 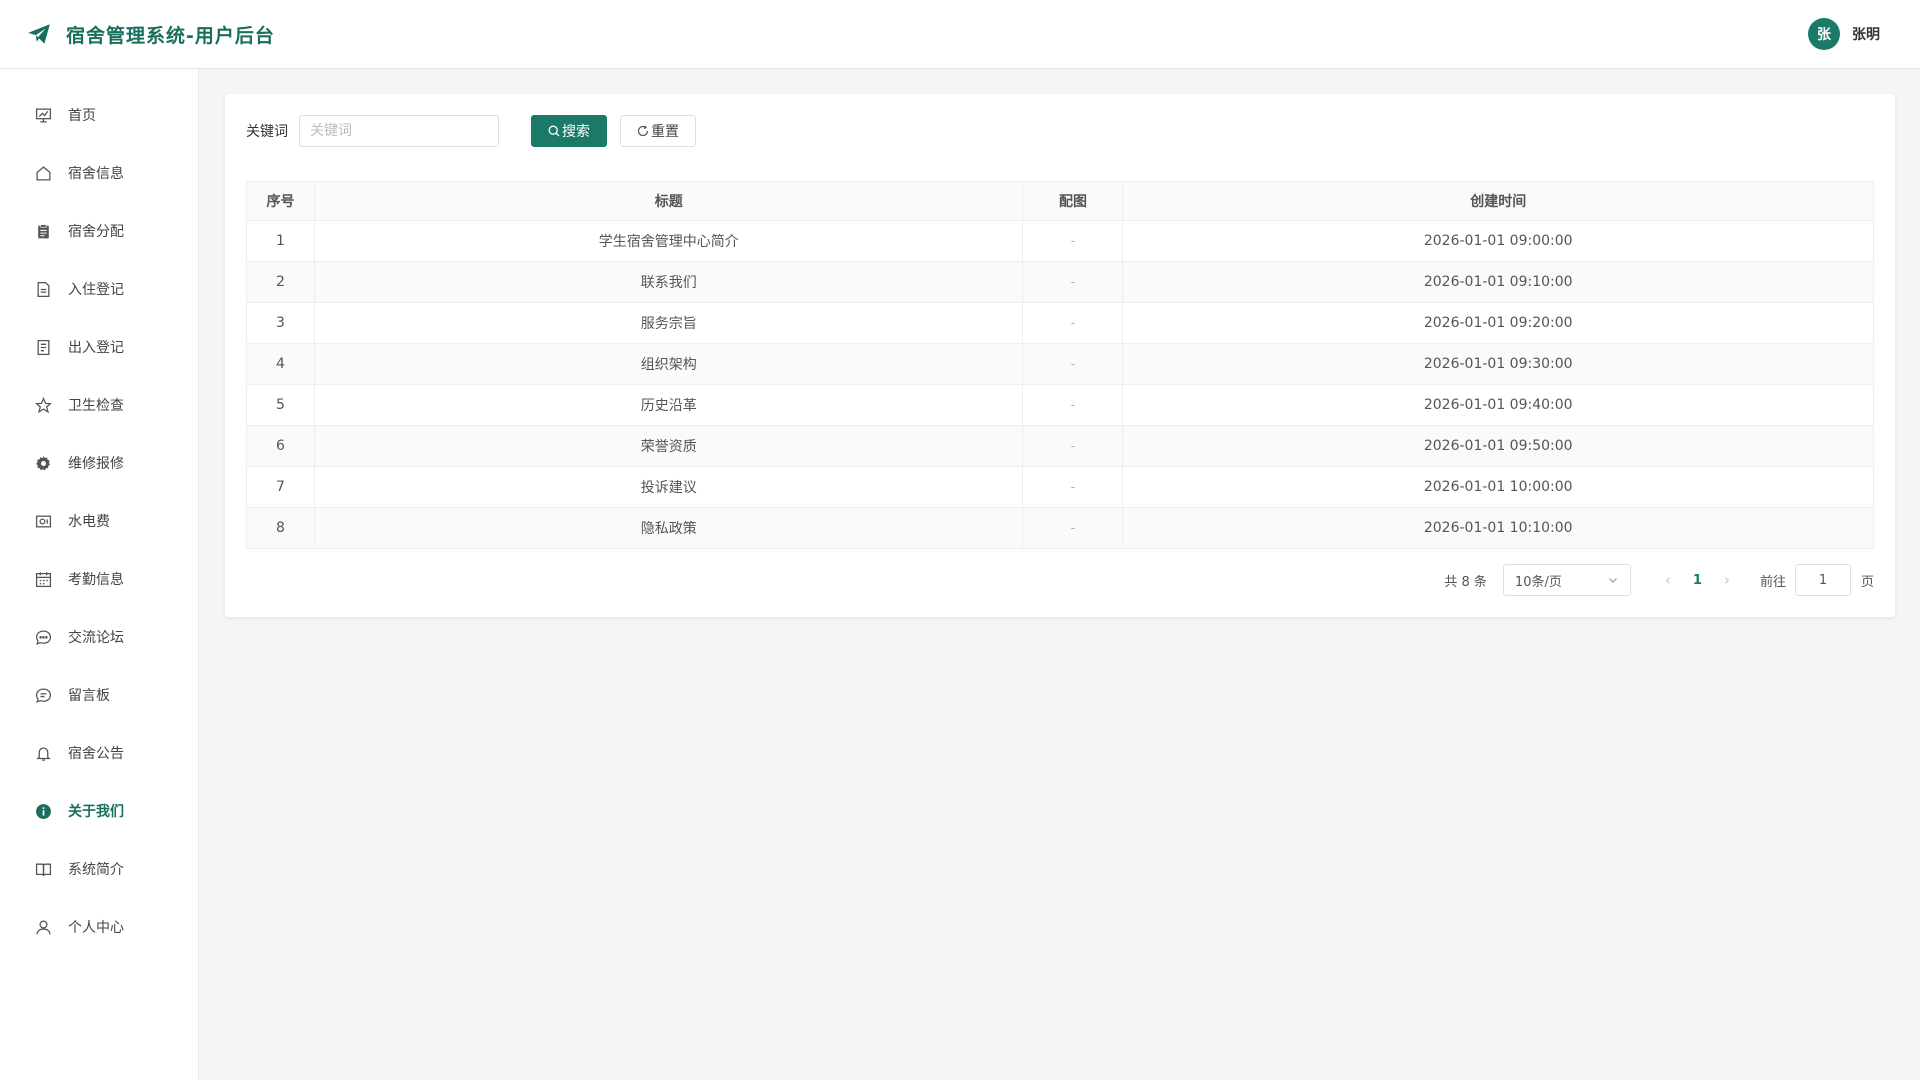 I want to click on table-row: 8 隐私政策 - 2026-01-01 10:10:00, so click(x=1060, y=528).